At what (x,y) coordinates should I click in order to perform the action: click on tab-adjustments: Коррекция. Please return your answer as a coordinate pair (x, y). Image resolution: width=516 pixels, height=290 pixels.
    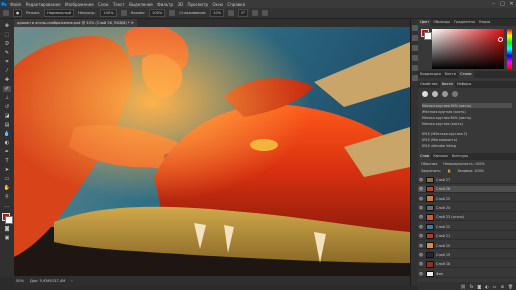
    Looking at the image, I should click on (430, 74).